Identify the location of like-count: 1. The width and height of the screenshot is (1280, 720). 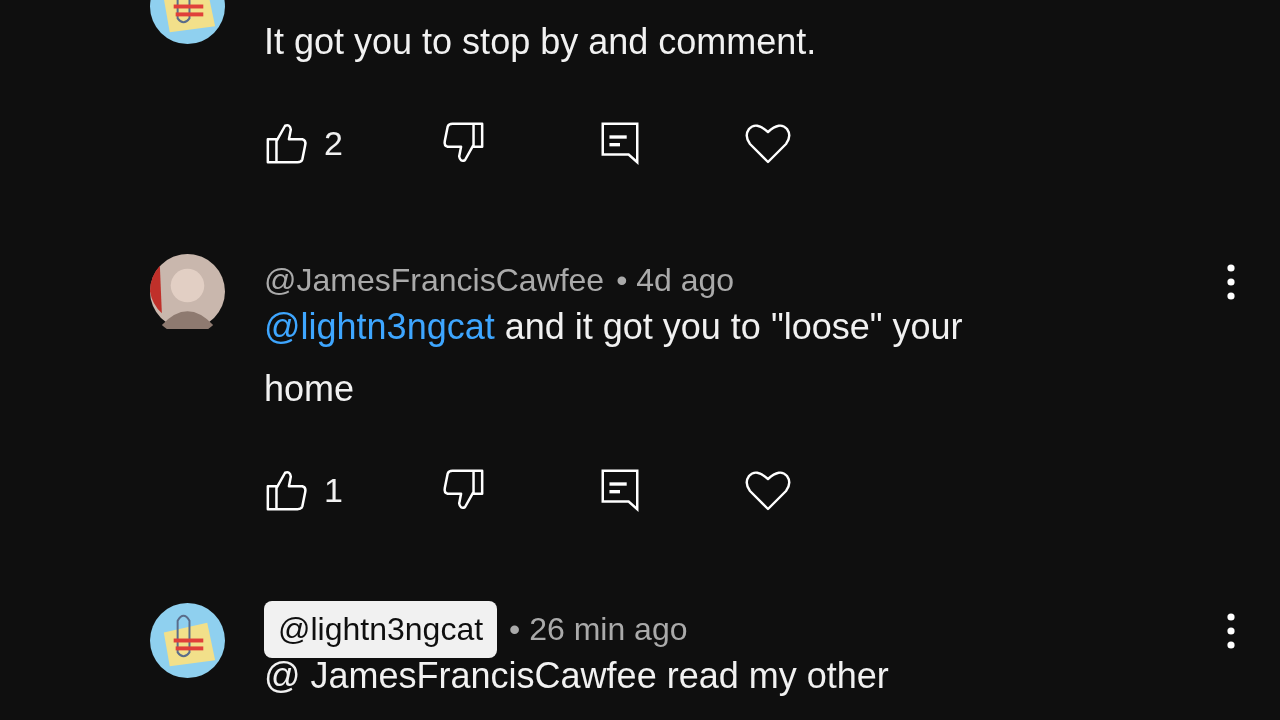
(333, 490).